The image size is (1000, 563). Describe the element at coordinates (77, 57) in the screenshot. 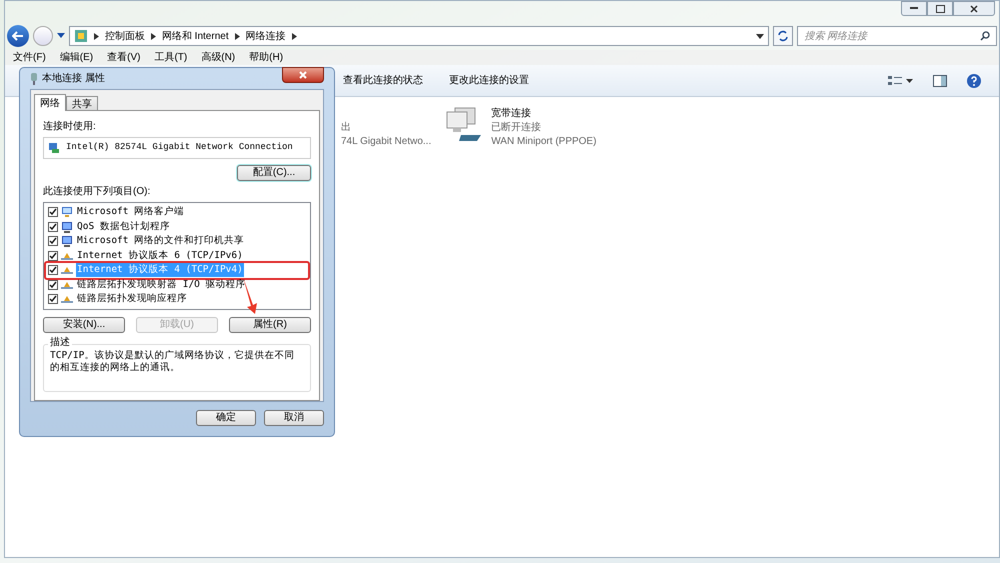

I see `menu-item: 编辑(E)` at that location.